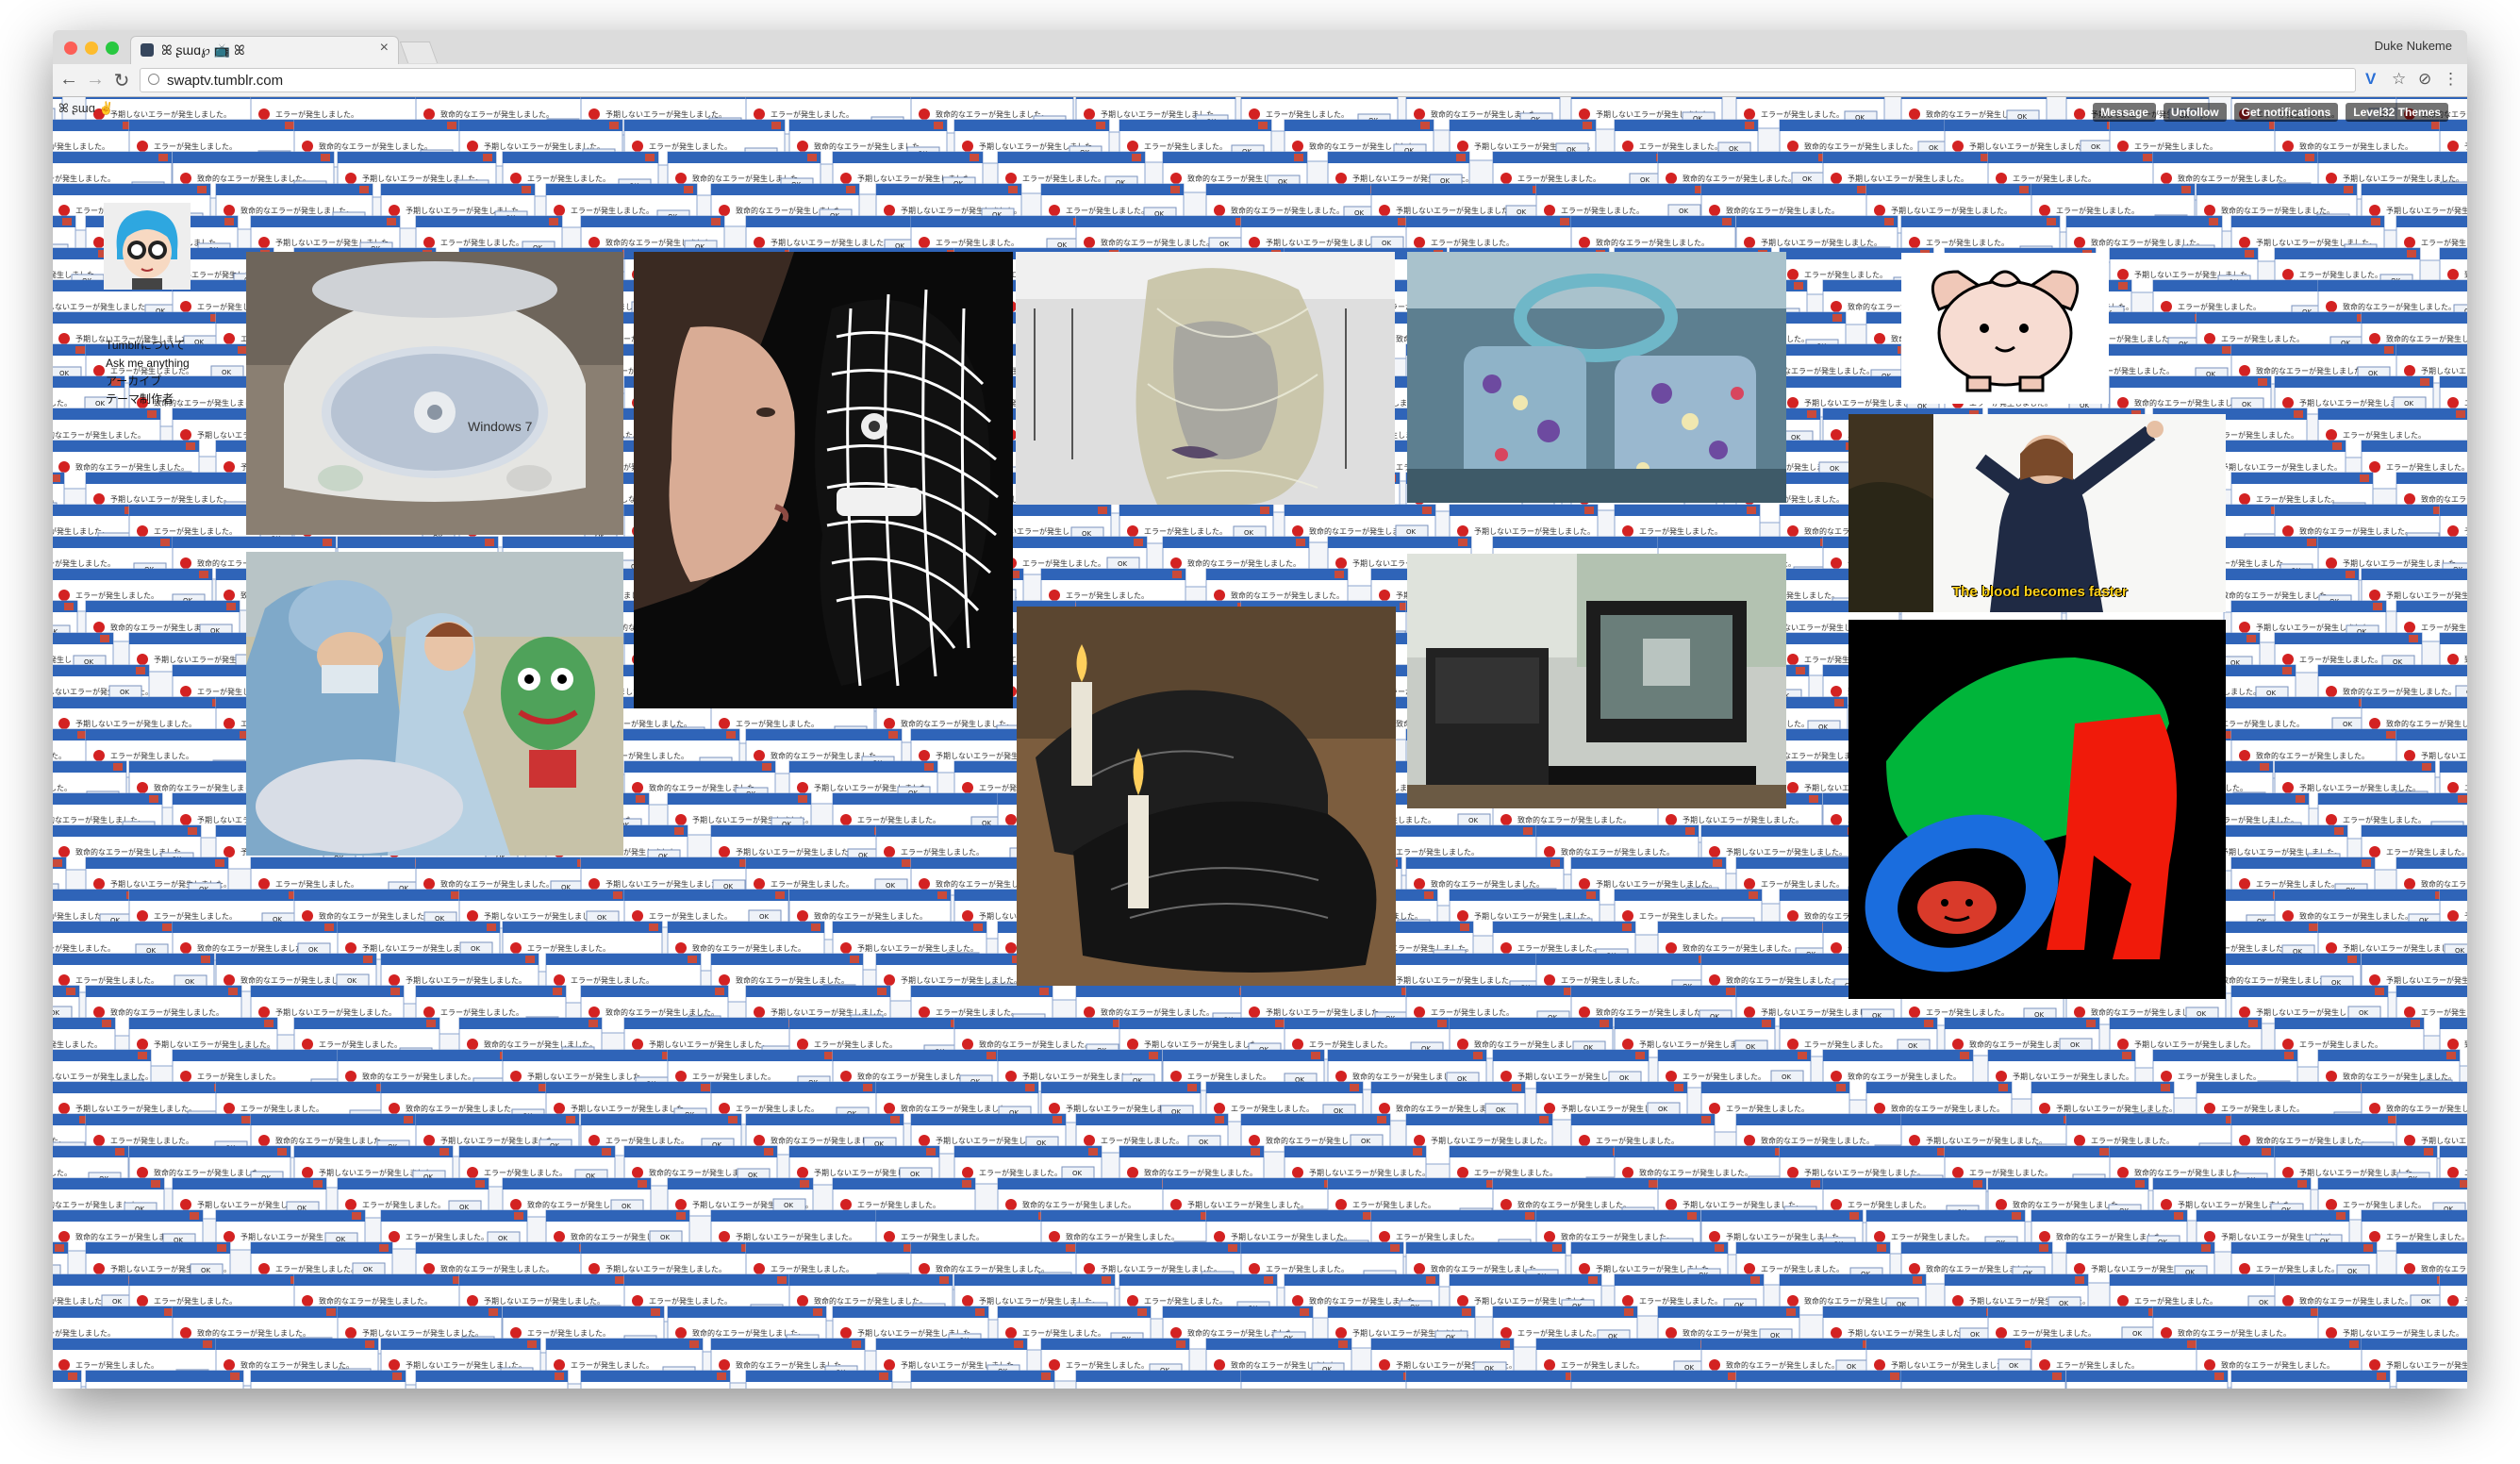 Image resolution: width=2520 pixels, height=1464 pixels. Describe the element at coordinates (2040, 592) in the screenshot. I see `video-caption: The blood becomes faster` at that location.